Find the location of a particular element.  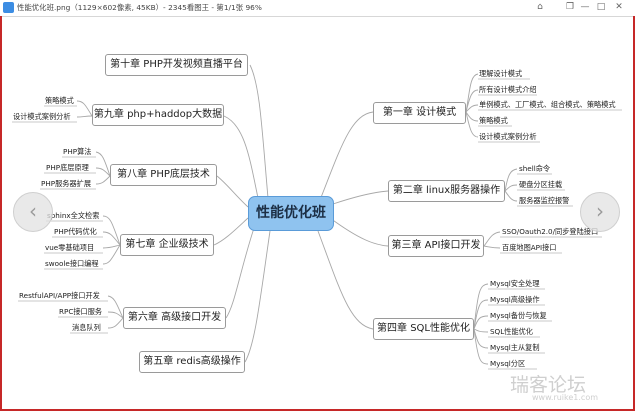

ch6-leaf: 消息队列 is located at coordinates (86, 327).